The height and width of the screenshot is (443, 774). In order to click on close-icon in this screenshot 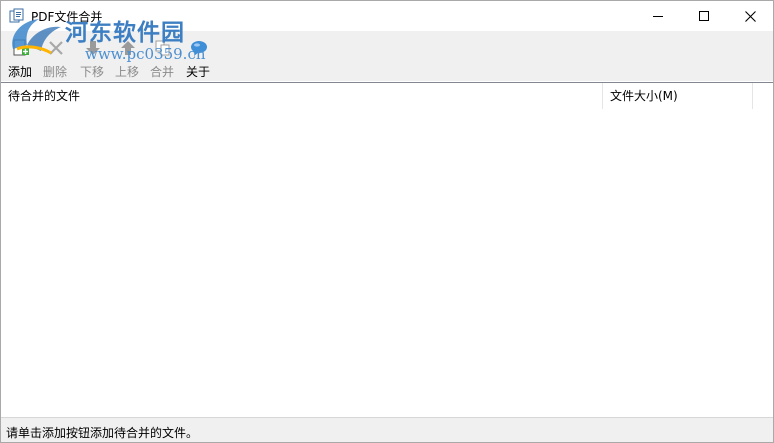, I will do `click(750, 16)`.